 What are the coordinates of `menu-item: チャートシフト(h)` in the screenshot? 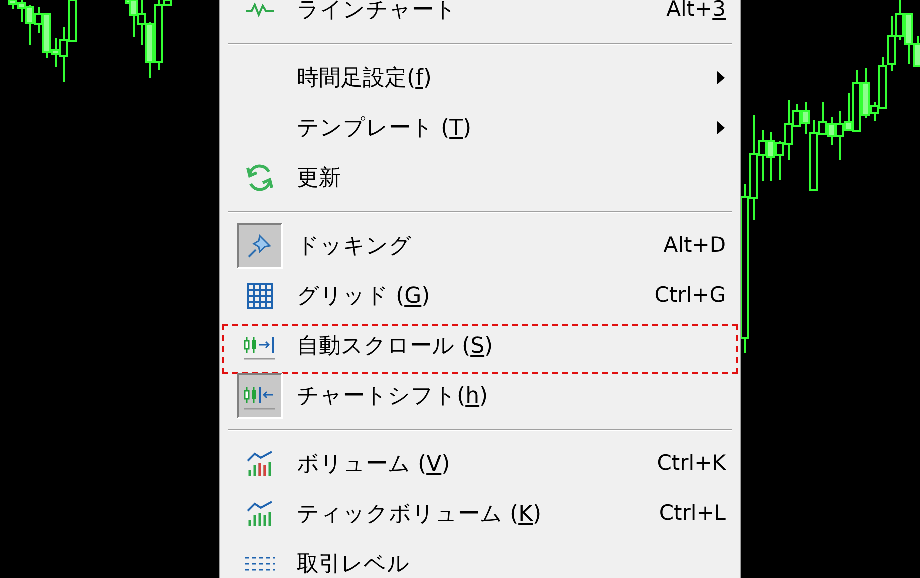 It's located at (480, 396).